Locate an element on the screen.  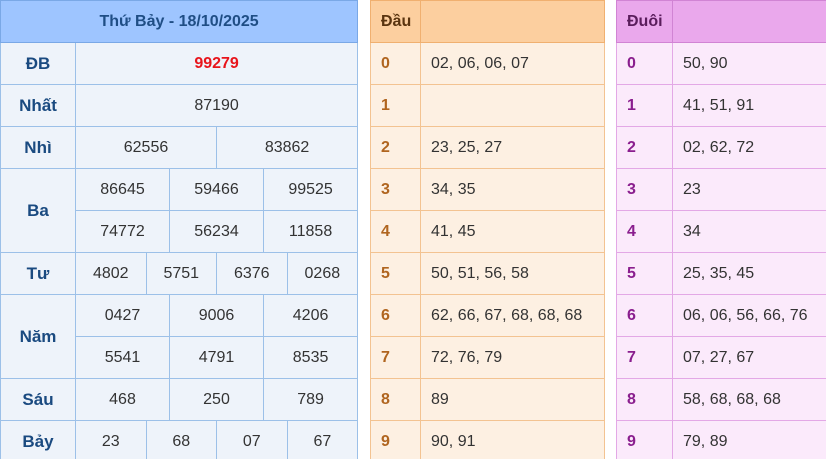
prize-row-ba: Ba 86645 59466 99525 is located at coordinates (179, 210).